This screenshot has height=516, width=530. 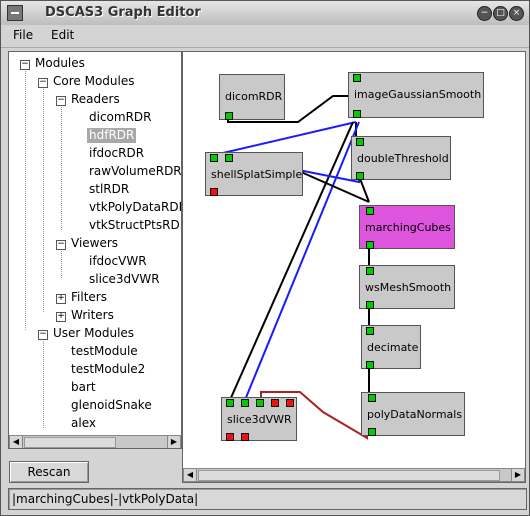 What do you see at coordinates (23, 35) in the screenshot?
I see `menu-file: File` at bounding box center [23, 35].